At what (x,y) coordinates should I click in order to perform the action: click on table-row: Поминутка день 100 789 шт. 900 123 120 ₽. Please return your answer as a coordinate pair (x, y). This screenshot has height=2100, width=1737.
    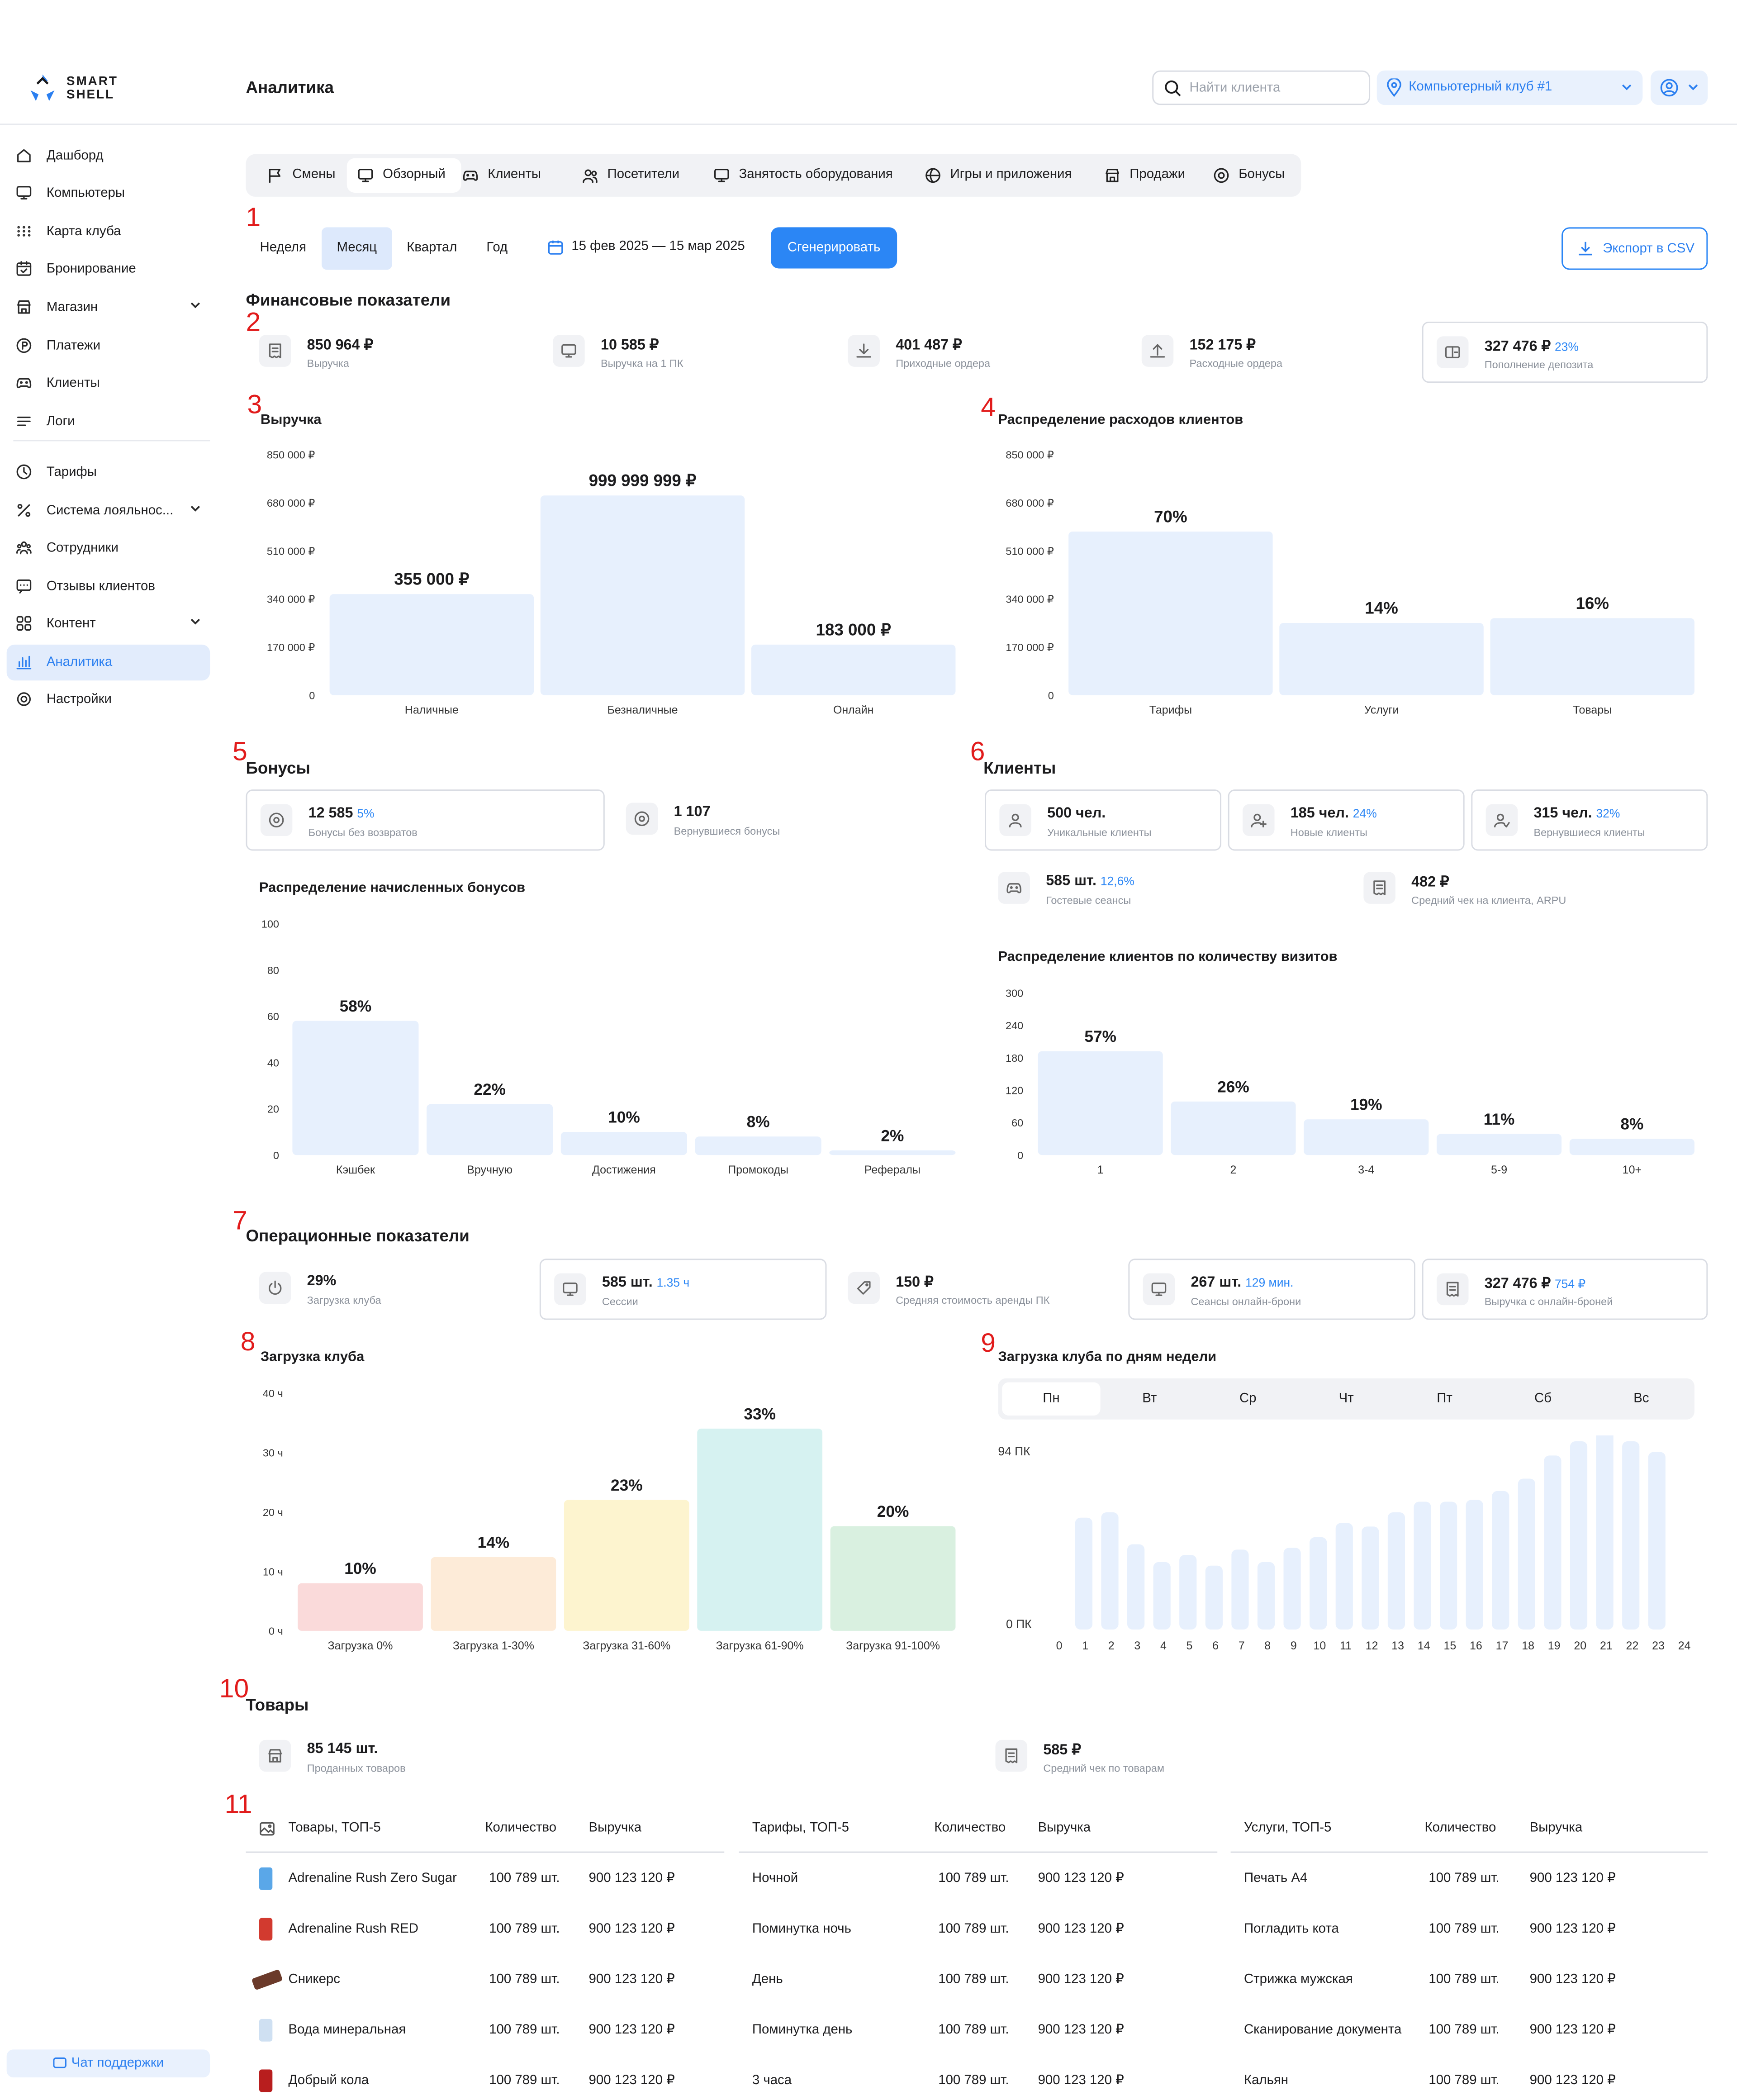
    Looking at the image, I should click on (978, 2036).